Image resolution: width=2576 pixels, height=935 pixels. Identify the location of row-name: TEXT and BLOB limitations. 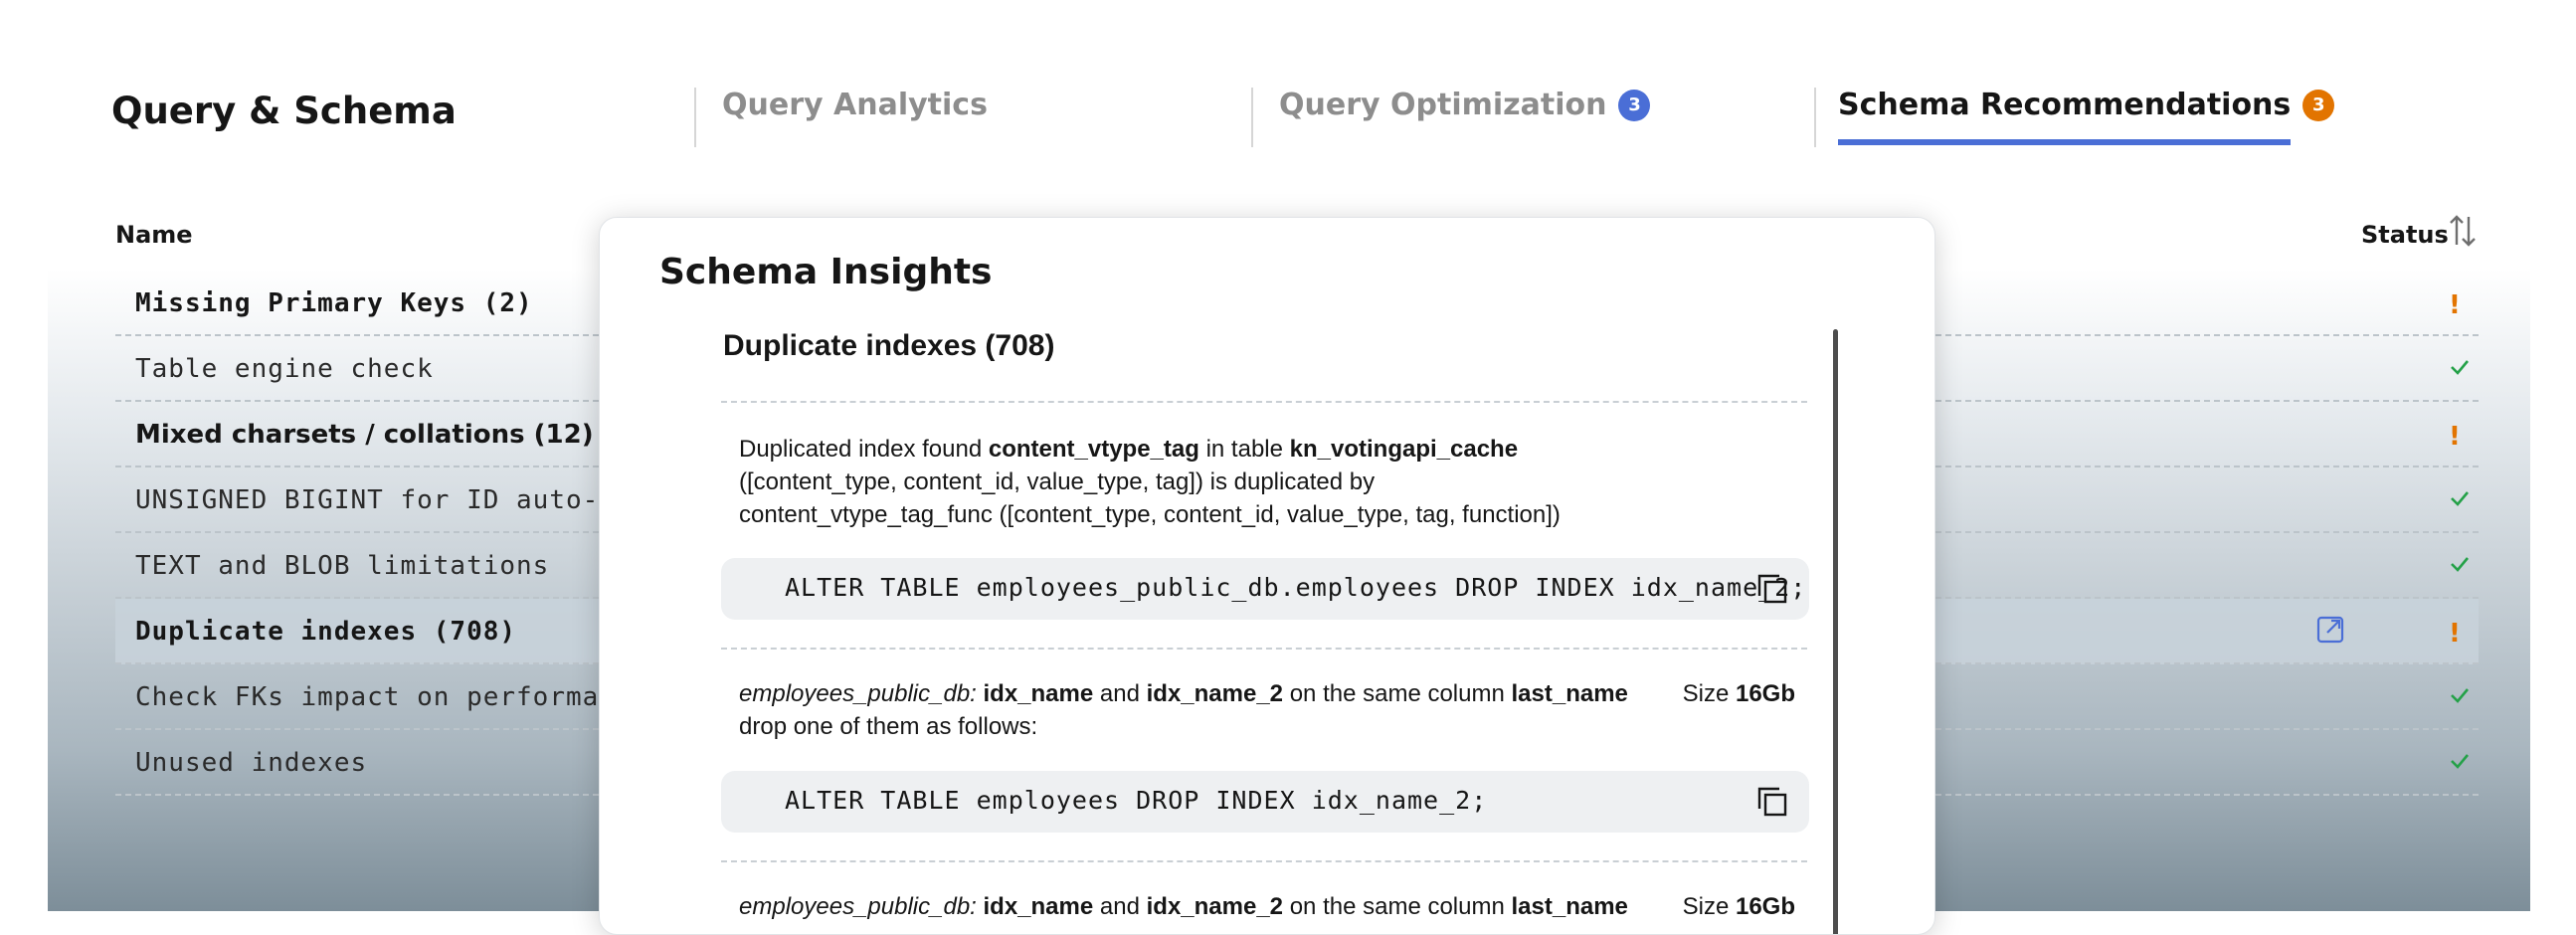
(342, 566).